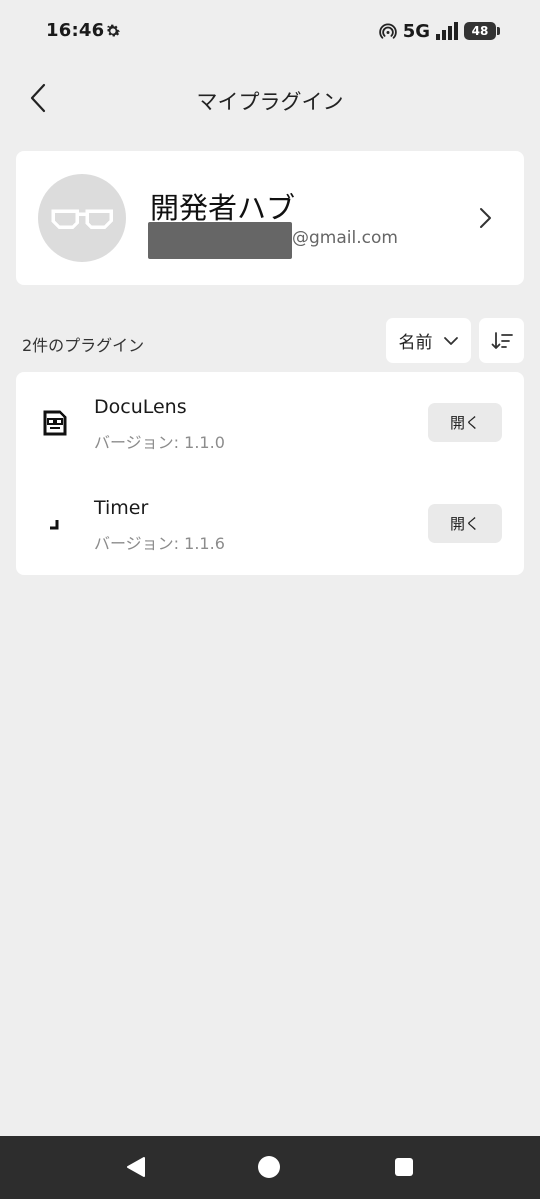 The image size is (540, 1199). Describe the element at coordinates (345, 238) in the screenshot. I see `profile-email: @gmail.com` at that location.